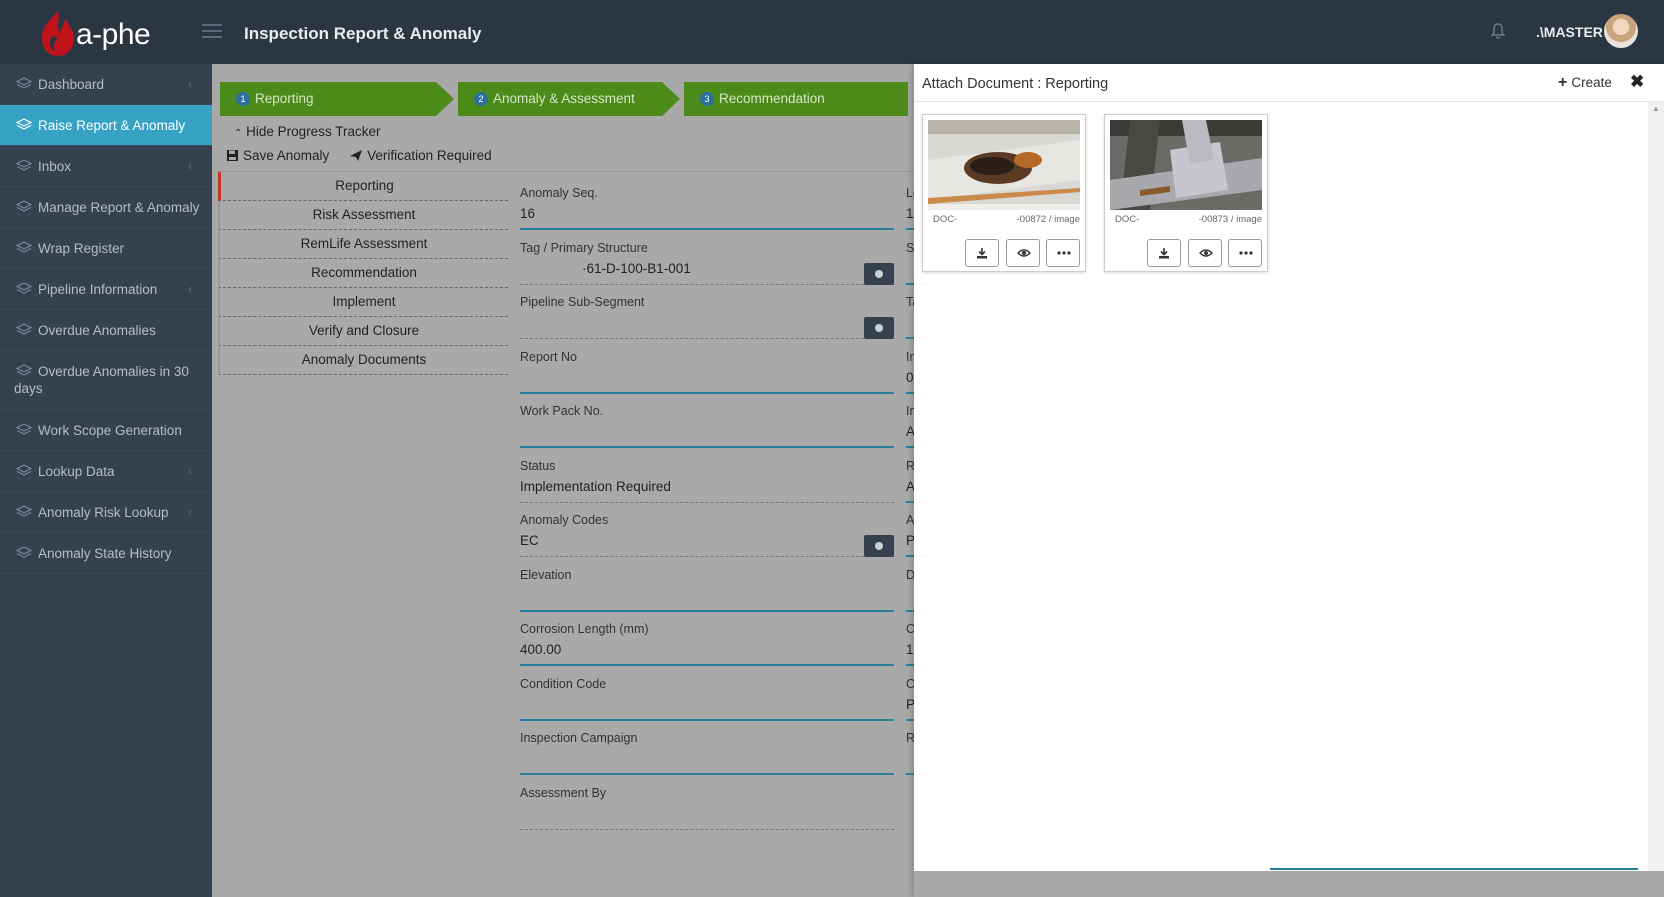 The height and width of the screenshot is (897, 1664). I want to click on form-field: Anomaly Seq. 16, so click(707, 201).